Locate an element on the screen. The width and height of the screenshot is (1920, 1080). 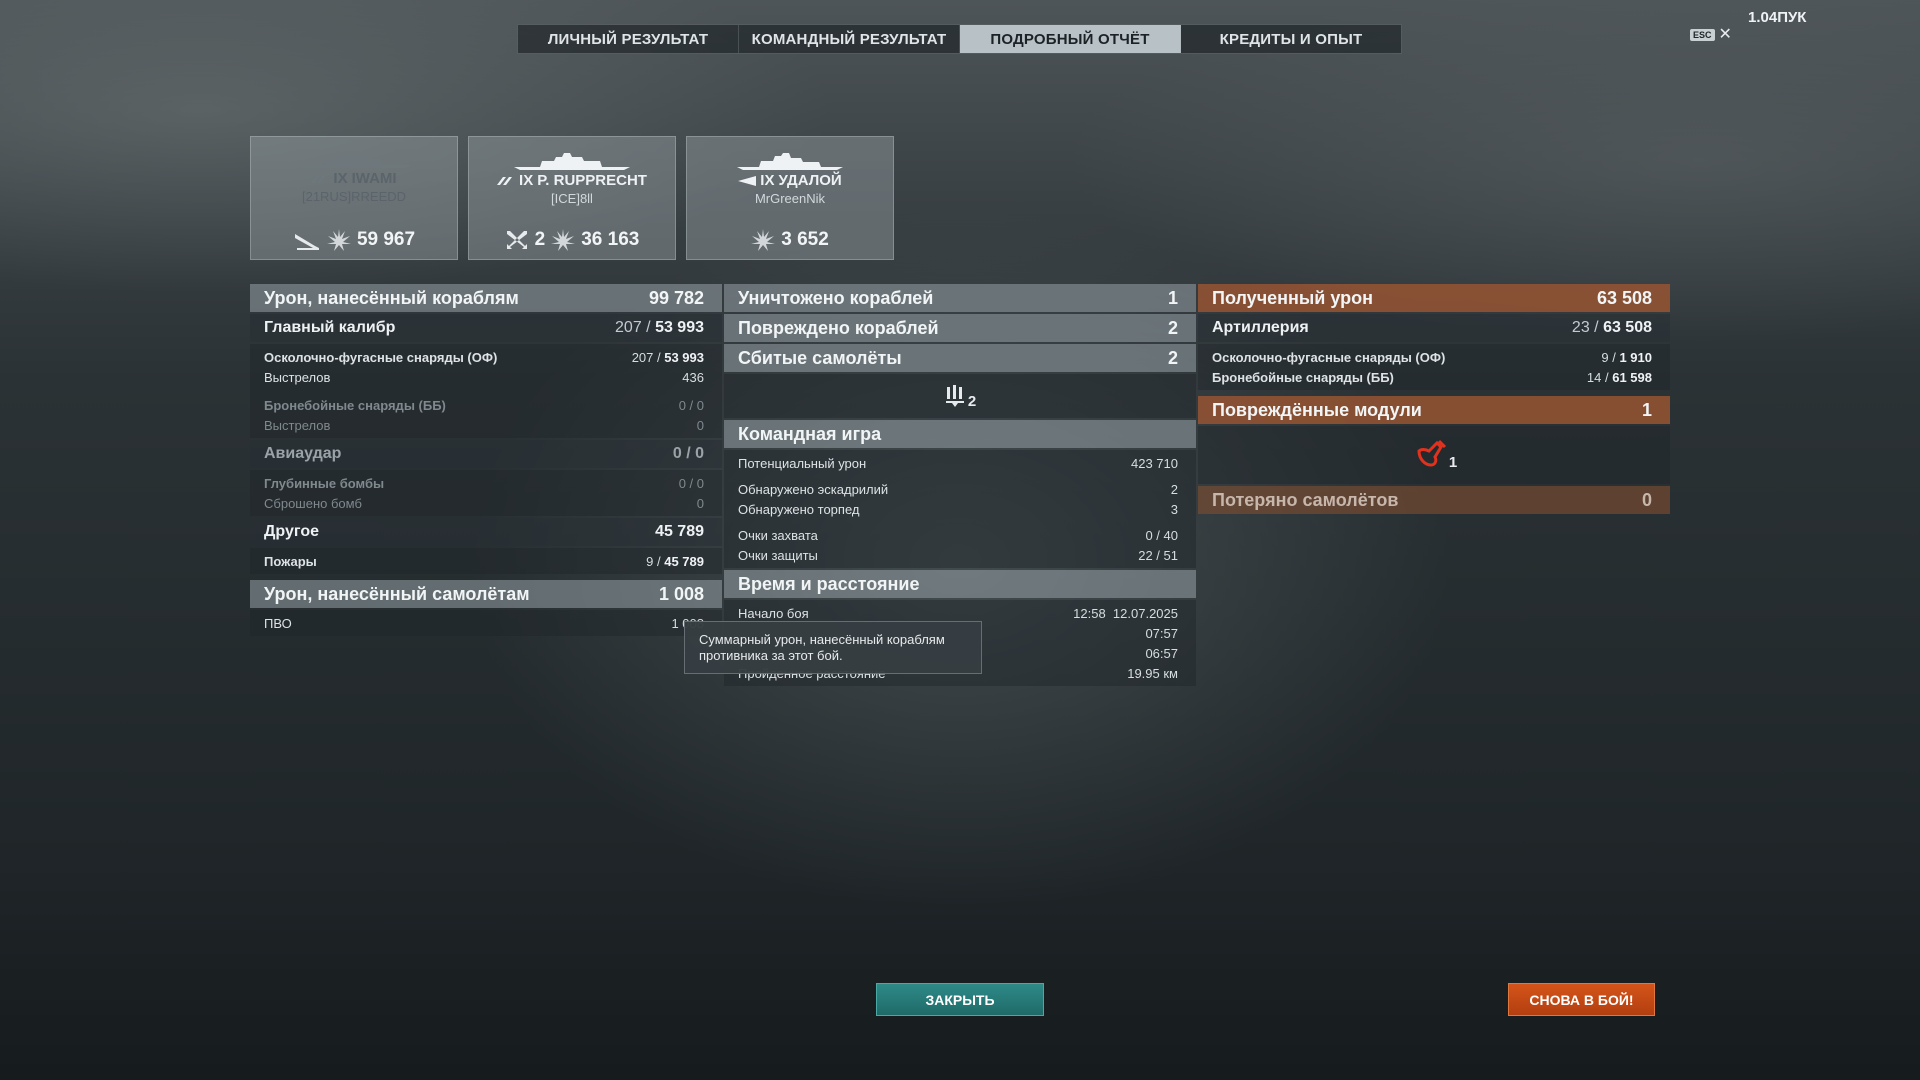
airstrike-details: Глубинные бомбы 0 / 0 Сброшено бомб 0 is located at coordinates (486, 493).